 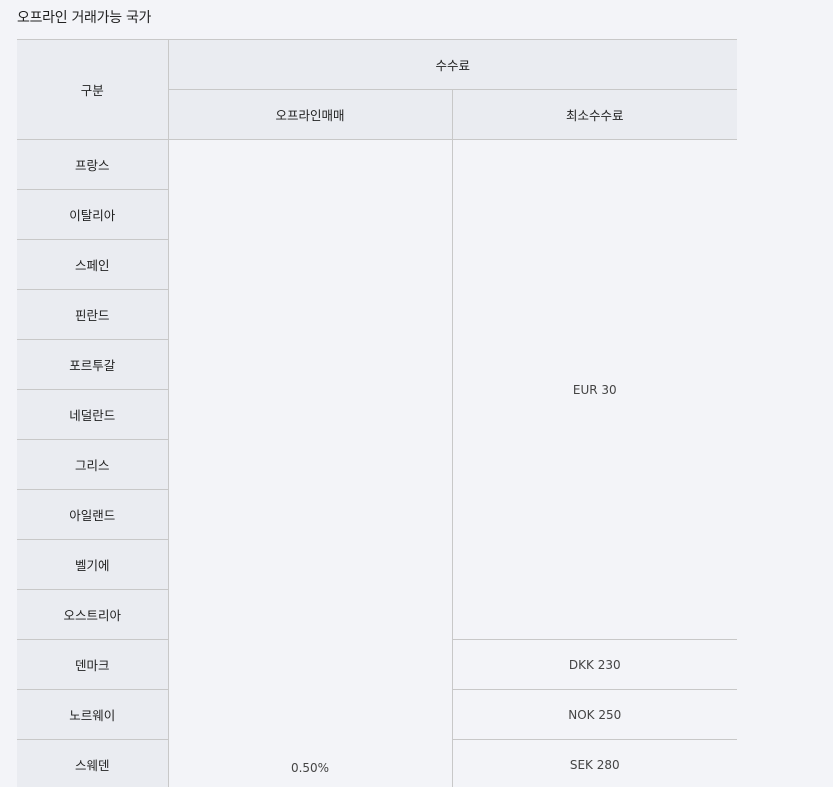 What do you see at coordinates (92, 364) in the screenshot?
I see `country-portugal: 포르투갈` at bounding box center [92, 364].